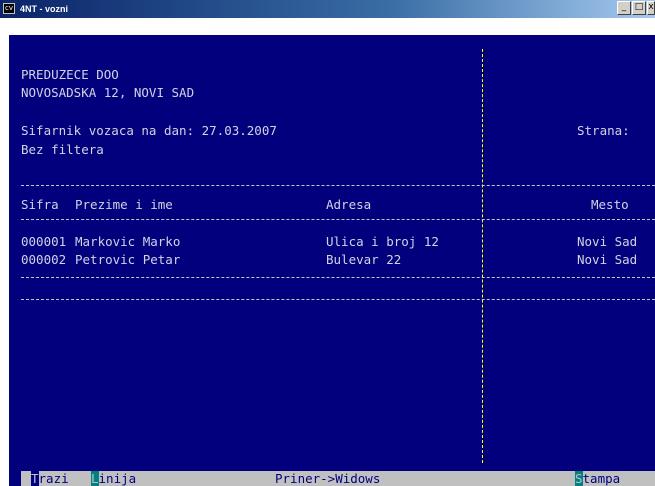 This screenshot has width=655, height=486. Describe the element at coordinates (149, 130) in the screenshot. I see `report-subtitle: Sifarnik vozaca na dan: 27.03.2007` at that location.